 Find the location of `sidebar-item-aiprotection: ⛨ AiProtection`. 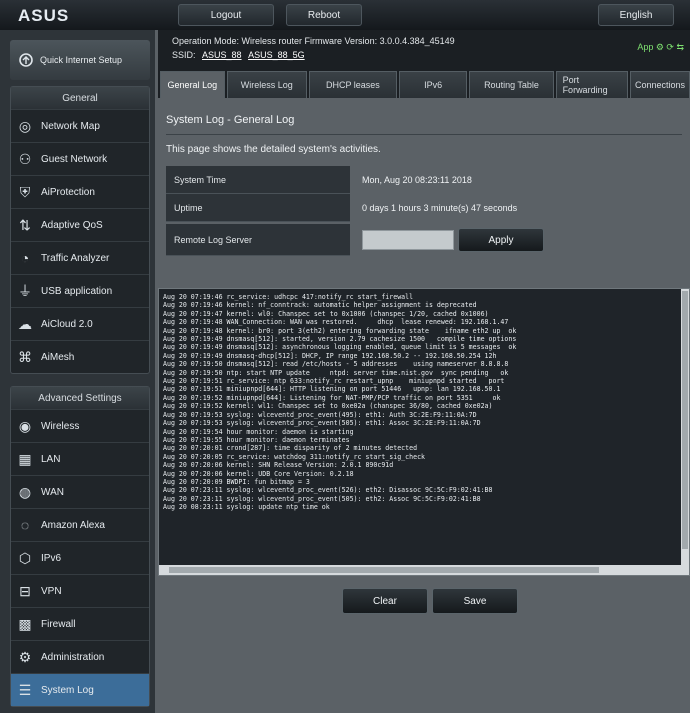

sidebar-item-aiprotection: ⛨ AiProtection is located at coordinates (80, 191).